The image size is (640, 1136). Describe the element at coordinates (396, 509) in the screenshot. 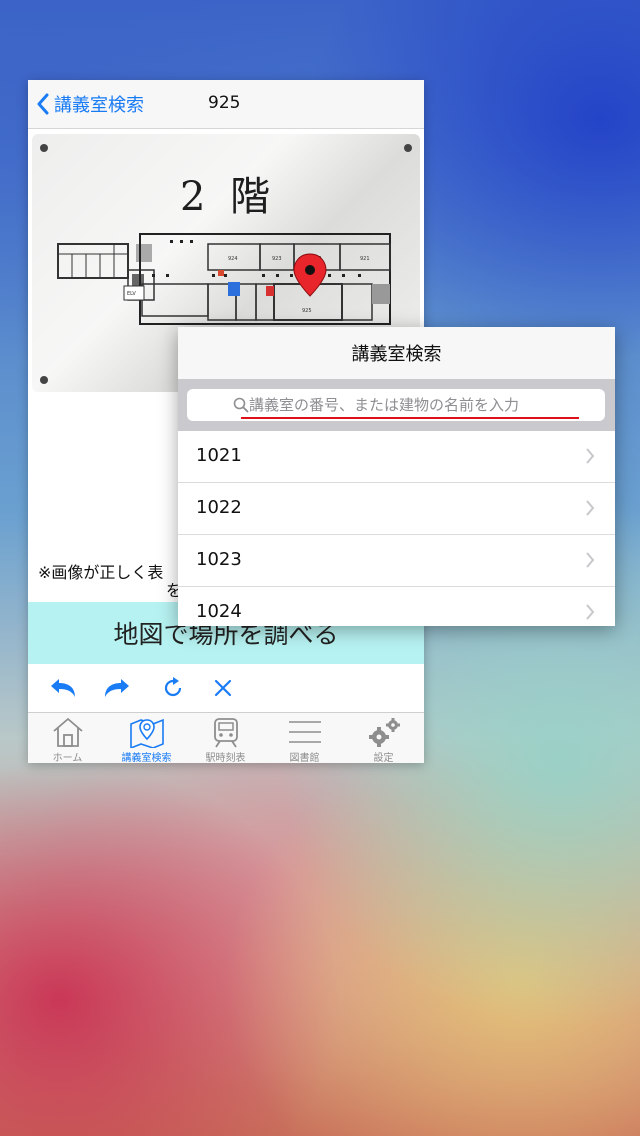

I see `room-row-1022: 1022` at that location.